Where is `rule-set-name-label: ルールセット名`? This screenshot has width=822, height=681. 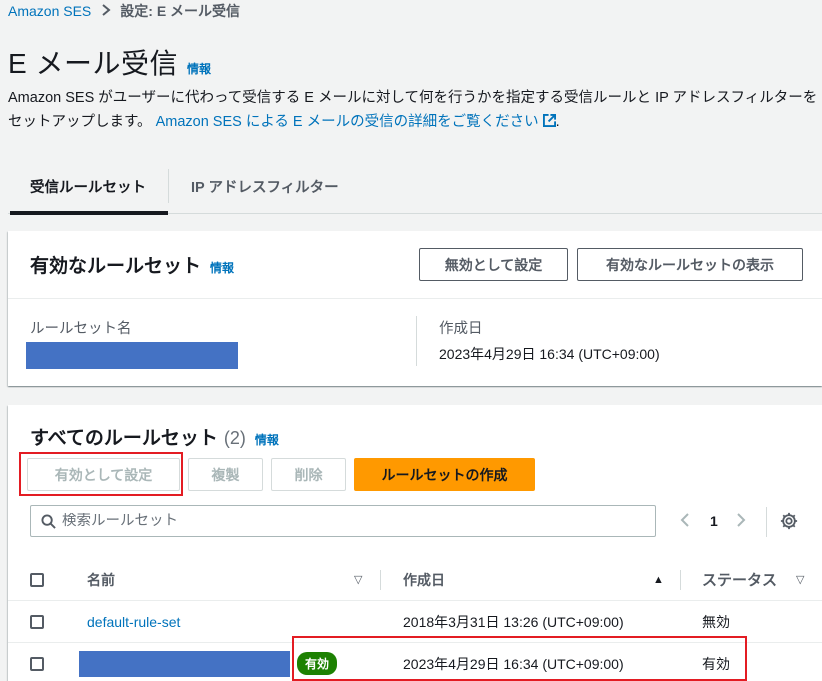 rule-set-name-label: ルールセット名 is located at coordinates (81, 329).